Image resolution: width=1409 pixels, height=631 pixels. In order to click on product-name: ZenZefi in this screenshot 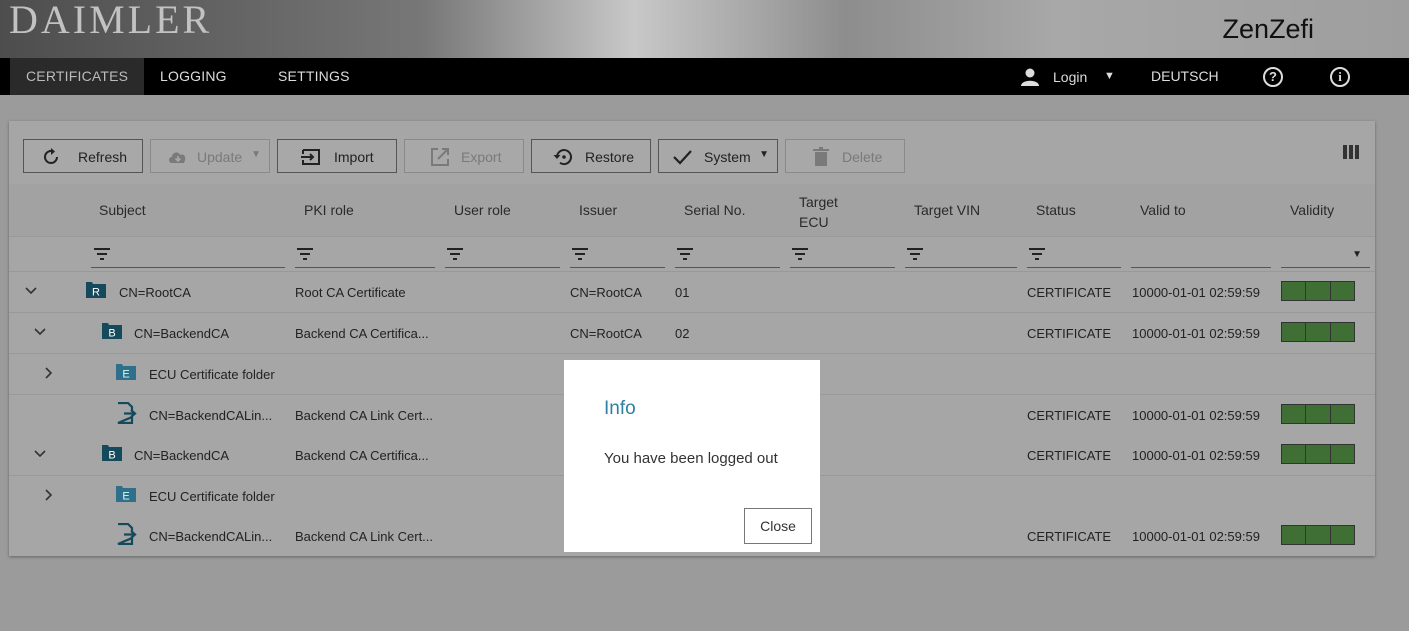, I will do `click(1268, 29)`.